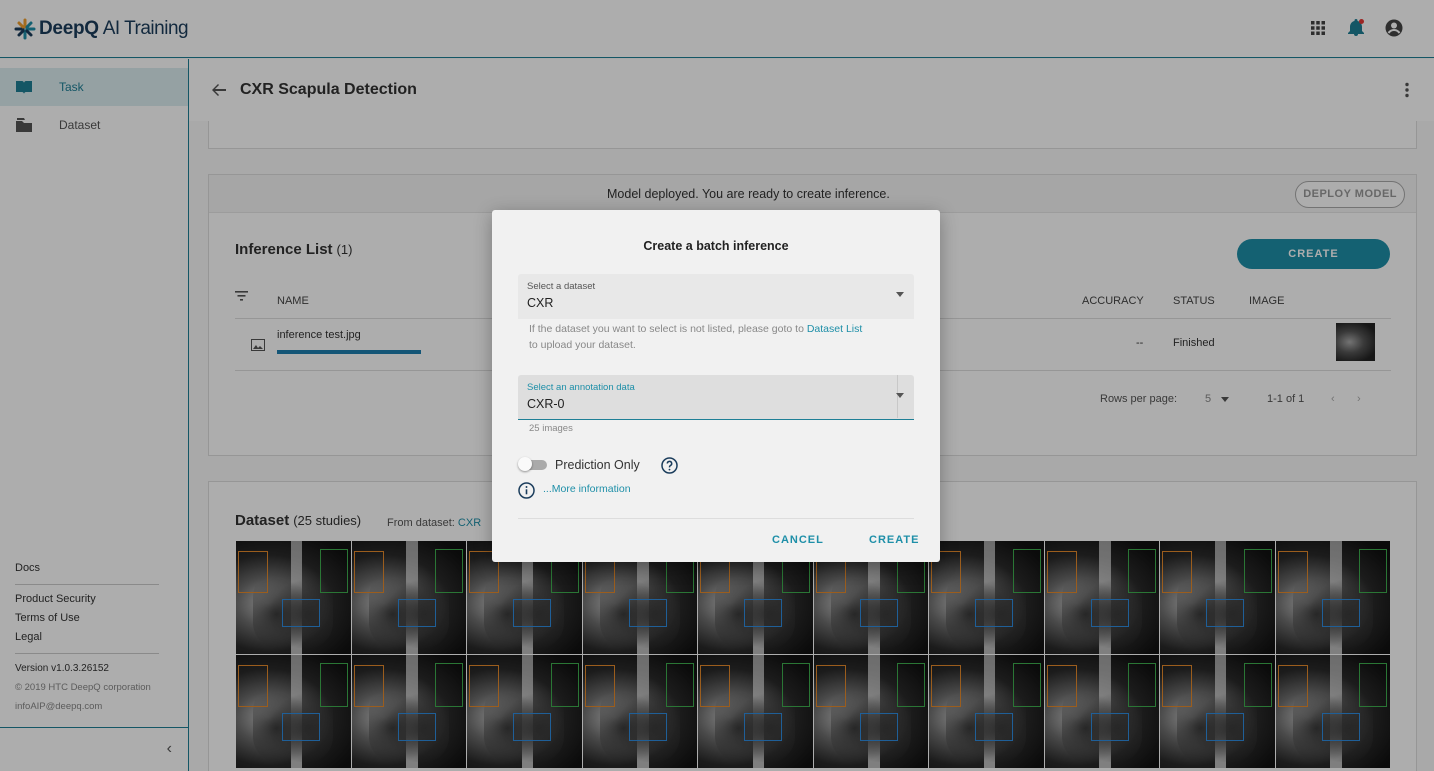 The height and width of the screenshot is (771, 1434). What do you see at coordinates (894, 540) in the screenshot?
I see `create-button: CREATE` at bounding box center [894, 540].